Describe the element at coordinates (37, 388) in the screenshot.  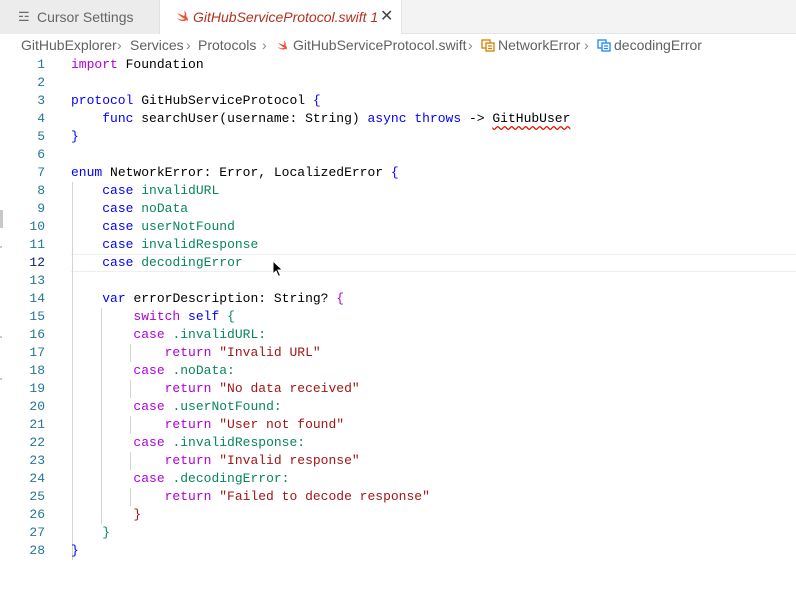
I see `line-number: 19` at that location.